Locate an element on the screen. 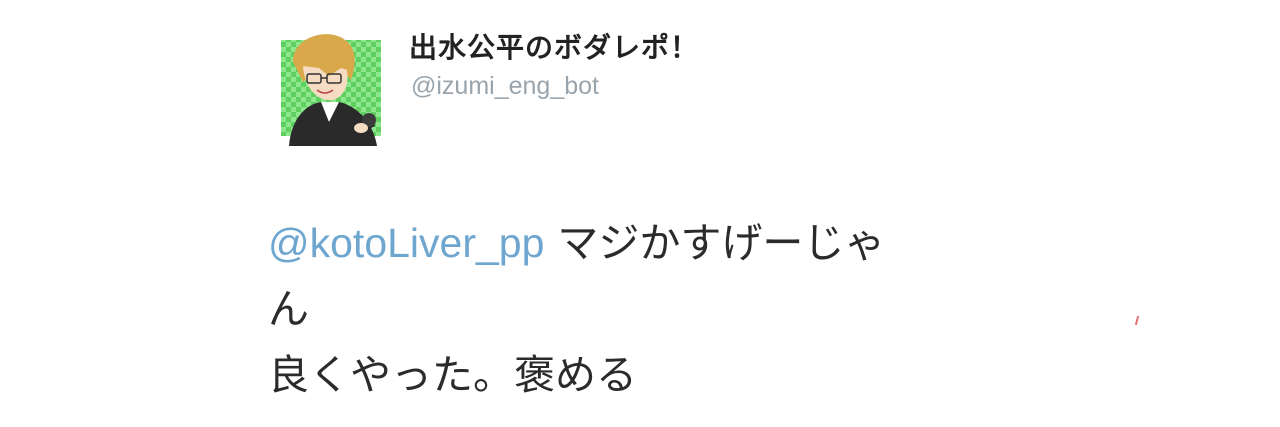  tweet-line-3: 良くやった。褒める is located at coordinates (452, 375).